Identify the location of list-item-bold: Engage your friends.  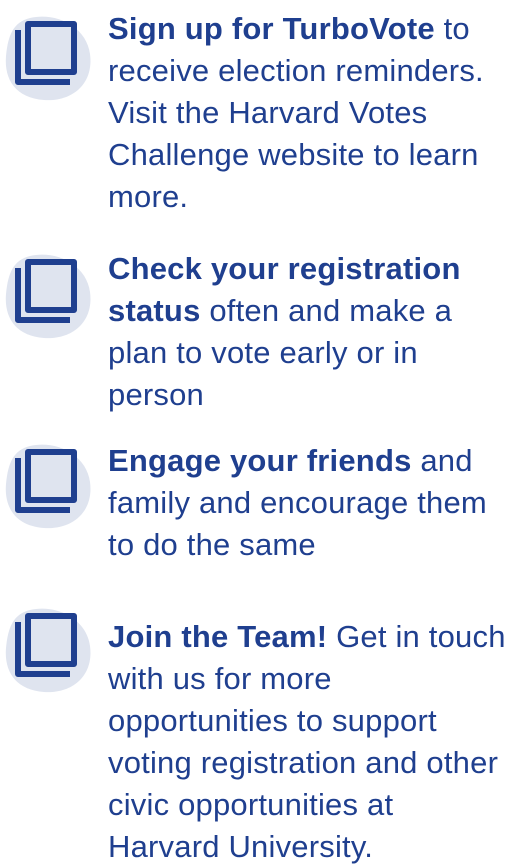
(260, 460).